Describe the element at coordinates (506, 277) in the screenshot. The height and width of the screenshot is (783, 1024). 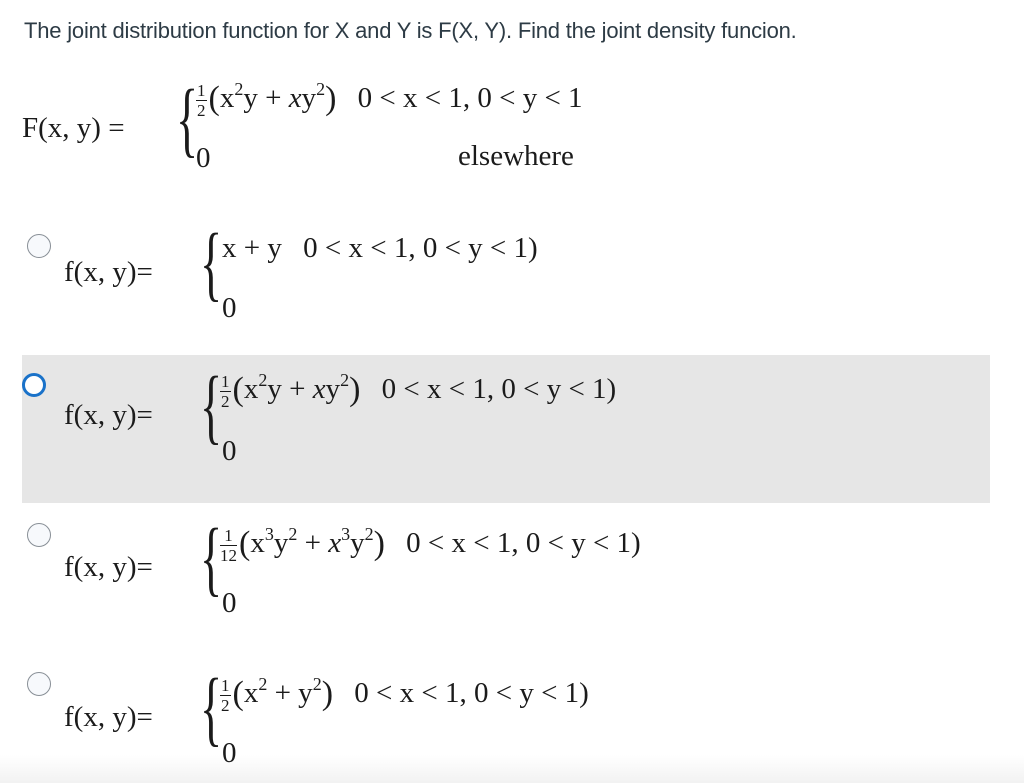
I see `answer-option-1: f(x, y)= { x + y 0 < x < 1, 0 < y < 1) 0` at that location.